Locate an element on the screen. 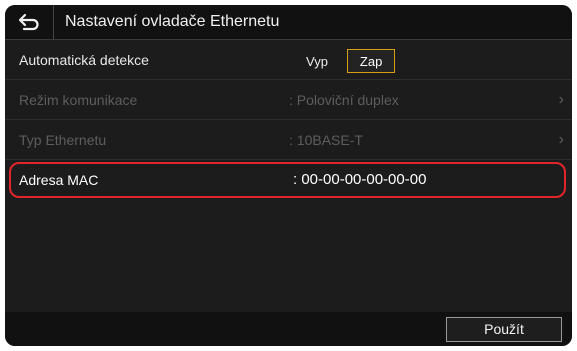  apply-button: Použít is located at coordinates (504, 329).